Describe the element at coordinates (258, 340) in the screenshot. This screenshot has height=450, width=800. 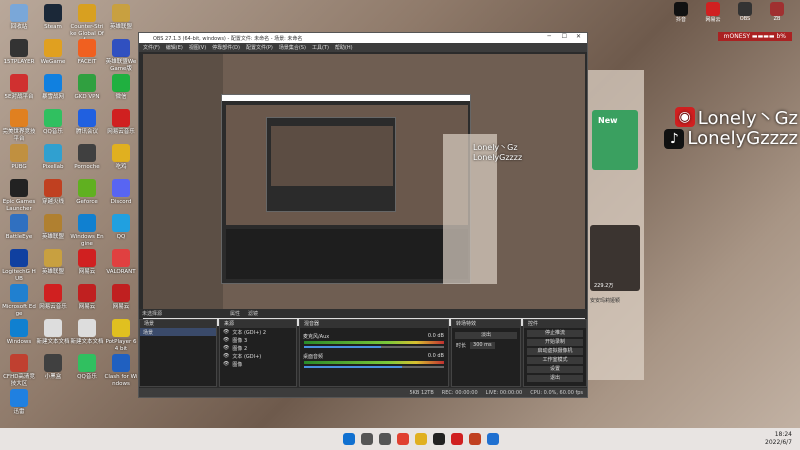
I see `source-item: 👁 图像 3` at that location.